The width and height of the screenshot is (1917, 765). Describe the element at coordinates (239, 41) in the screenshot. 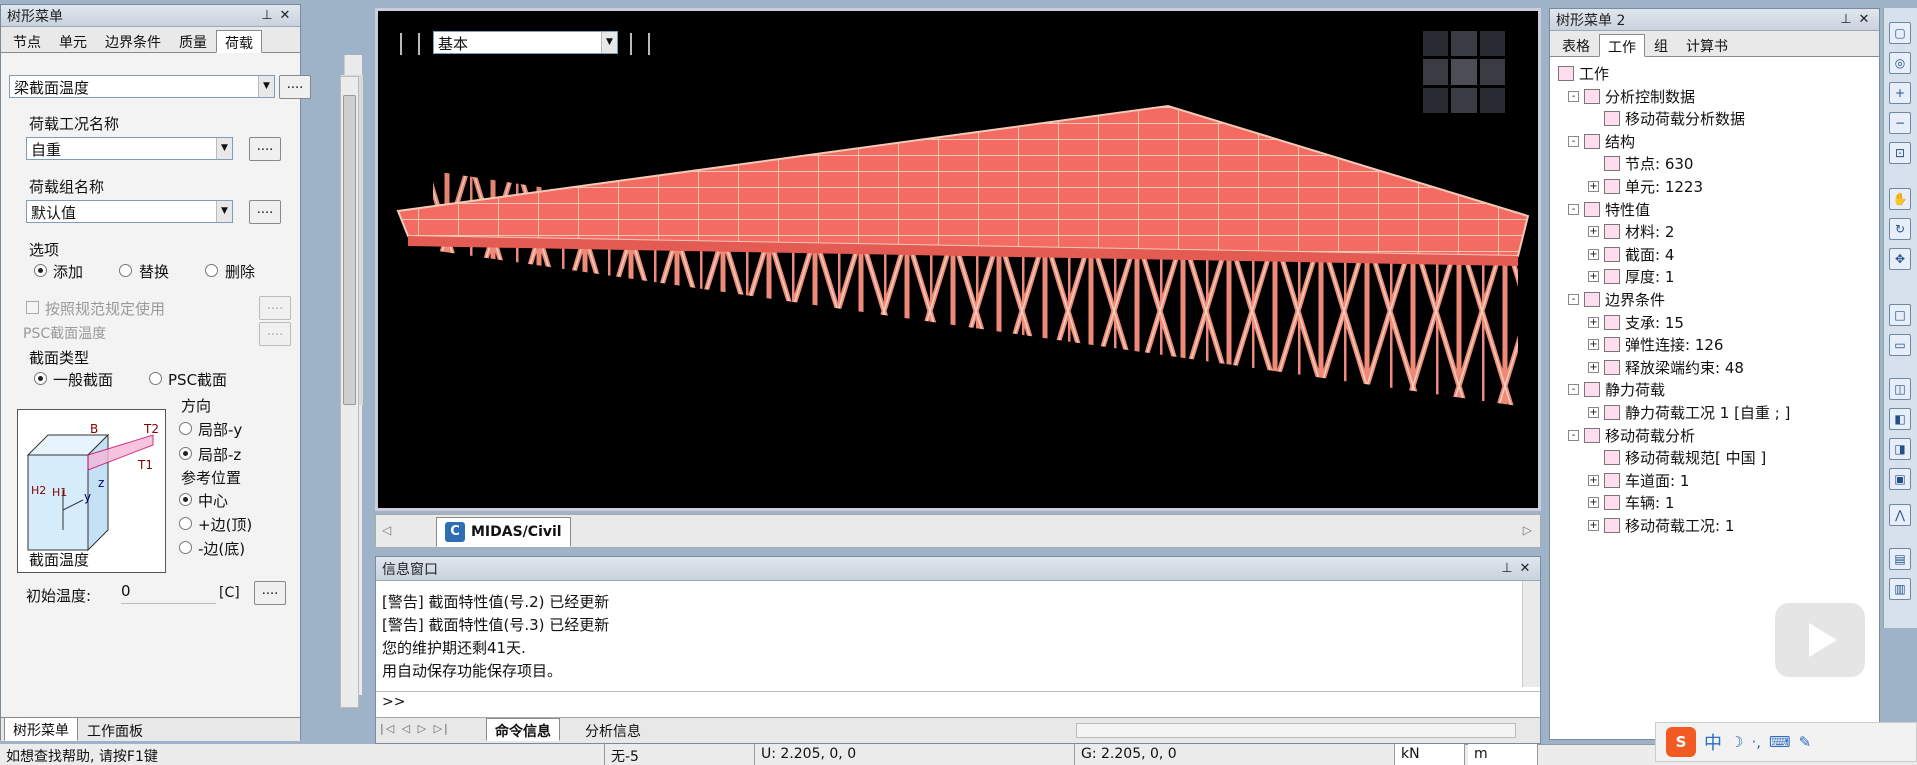

I see `tab-load: 荷载` at that location.